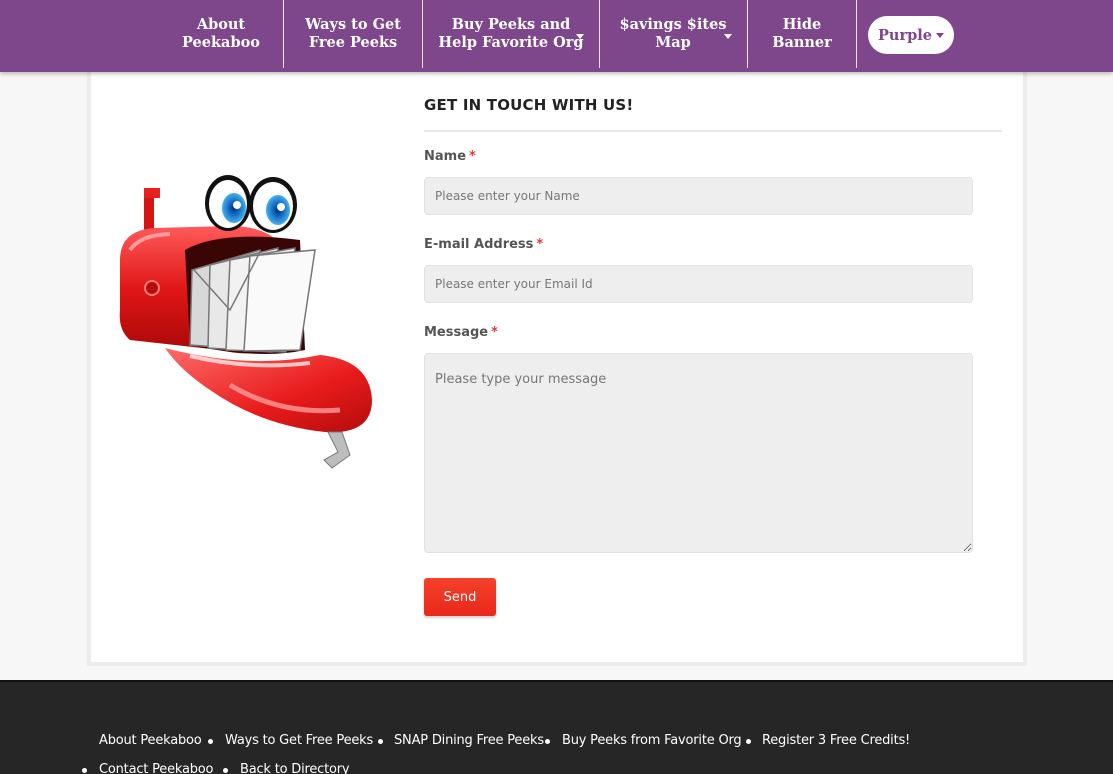 The width and height of the screenshot is (1113, 774). What do you see at coordinates (511, 42) in the screenshot?
I see `nav-buy-line2: Help Favorite Org` at bounding box center [511, 42].